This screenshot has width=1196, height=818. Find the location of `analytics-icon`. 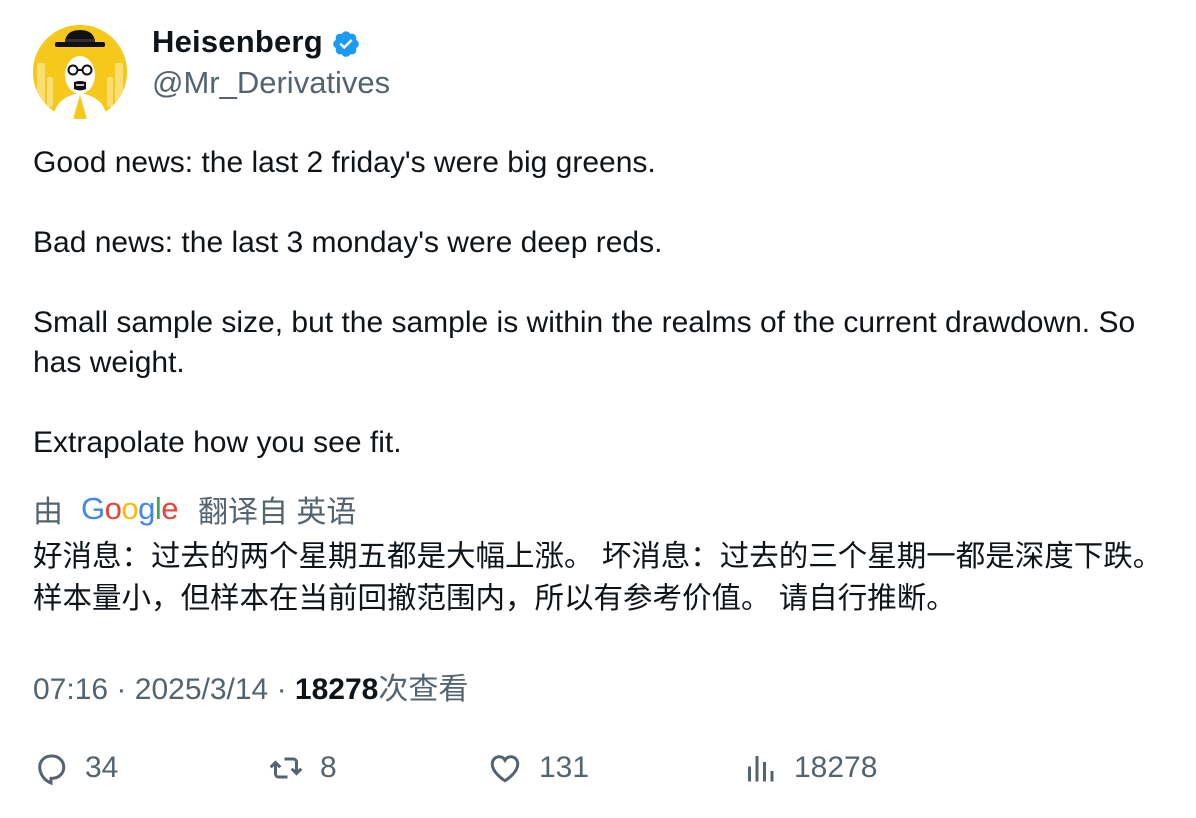

analytics-icon is located at coordinates (761, 769).